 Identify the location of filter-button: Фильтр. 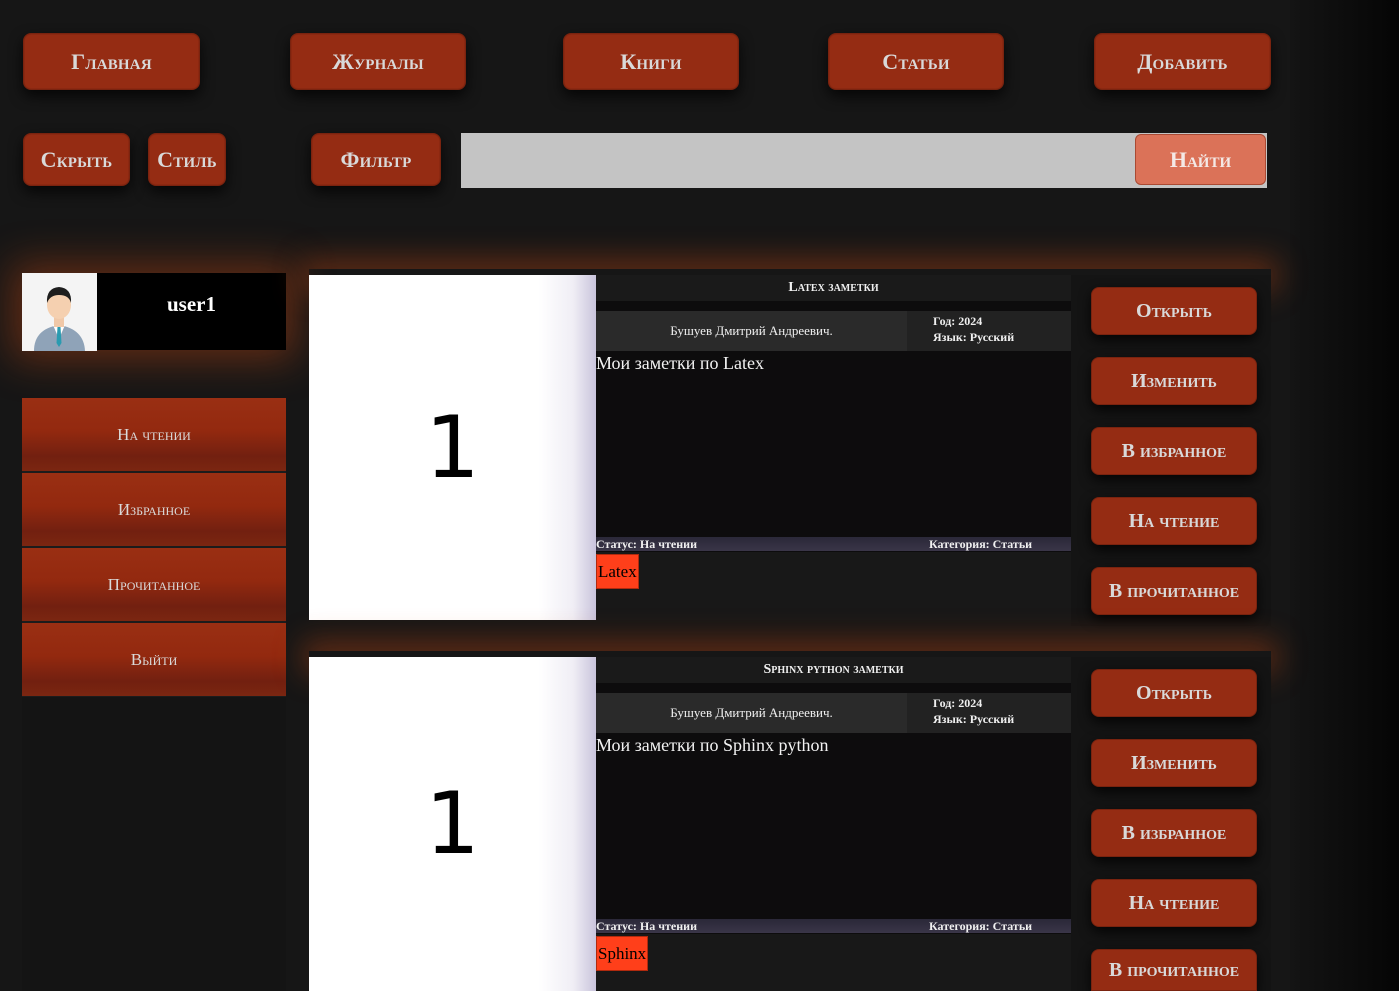
(376, 159).